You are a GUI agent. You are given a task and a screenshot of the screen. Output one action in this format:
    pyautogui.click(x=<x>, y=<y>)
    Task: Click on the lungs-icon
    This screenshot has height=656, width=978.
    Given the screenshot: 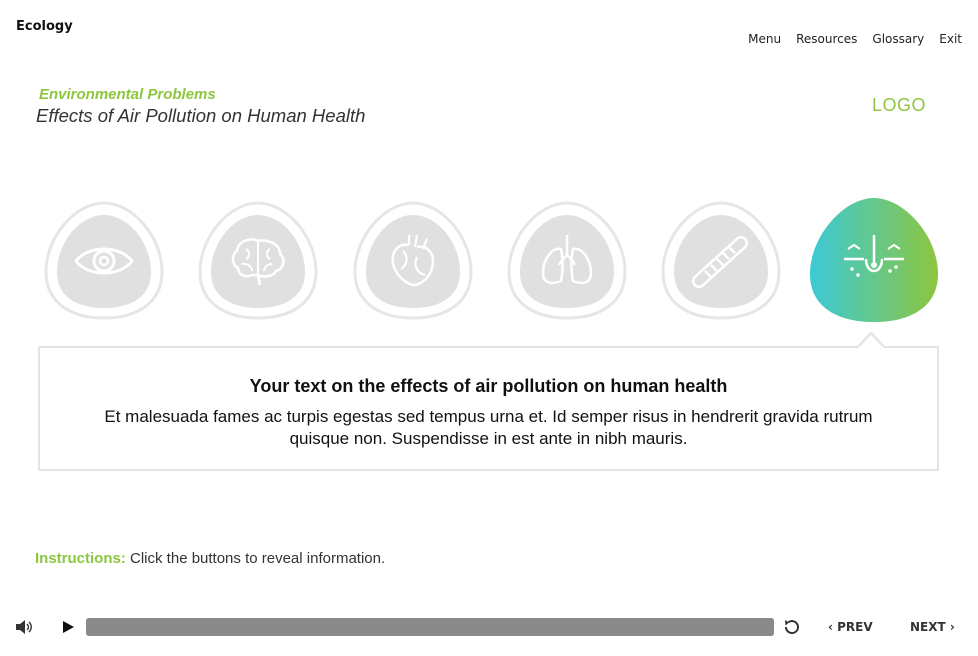 What is the action you would take?
    pyautogui.click(x=567, y=260)
    